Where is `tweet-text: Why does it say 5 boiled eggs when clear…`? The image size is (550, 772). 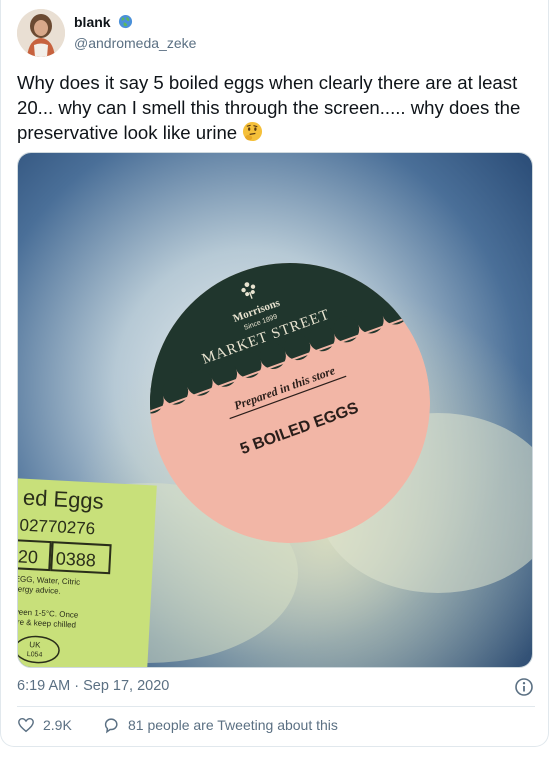 tweet-text: Why does it say 5 boiled eggs when clear… is located at coordinates (277, 107).